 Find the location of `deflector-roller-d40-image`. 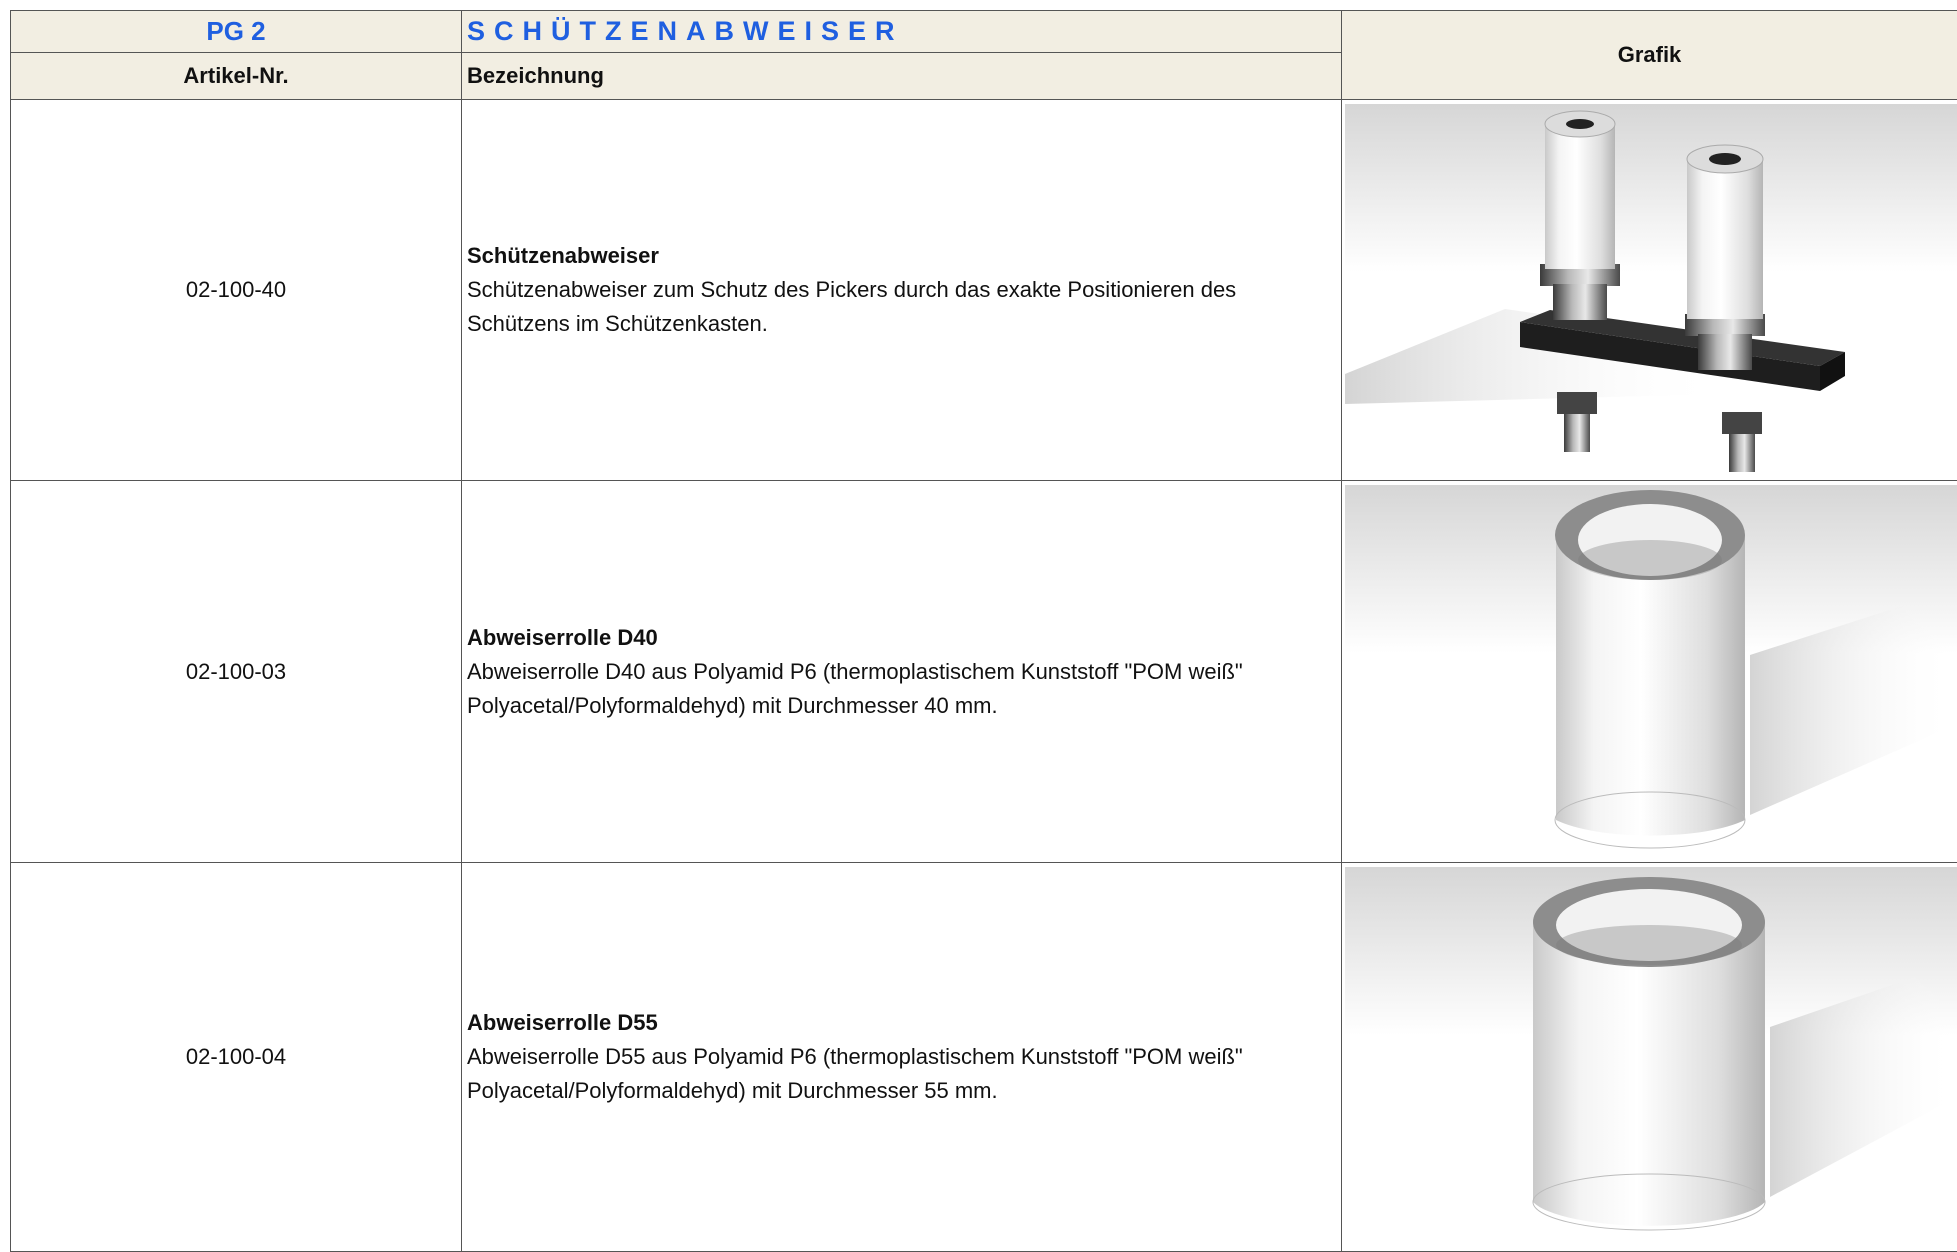

deflector-roller-d40-image is located at coordinates (1651, 672).